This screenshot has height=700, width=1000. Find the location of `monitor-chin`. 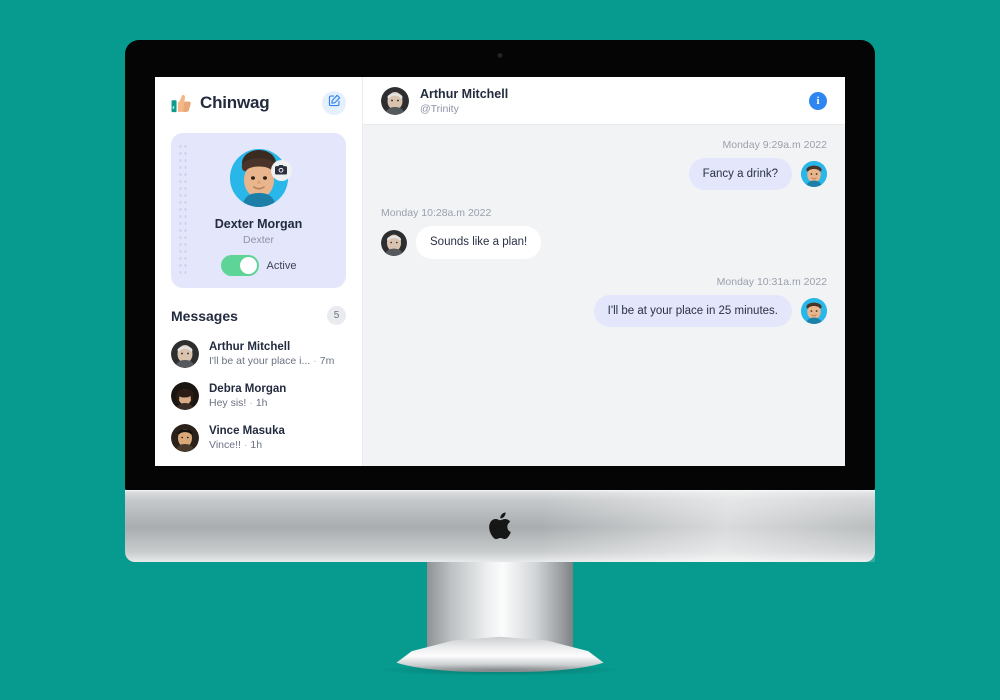

monitor-chin is located at coordinates (500, 526).